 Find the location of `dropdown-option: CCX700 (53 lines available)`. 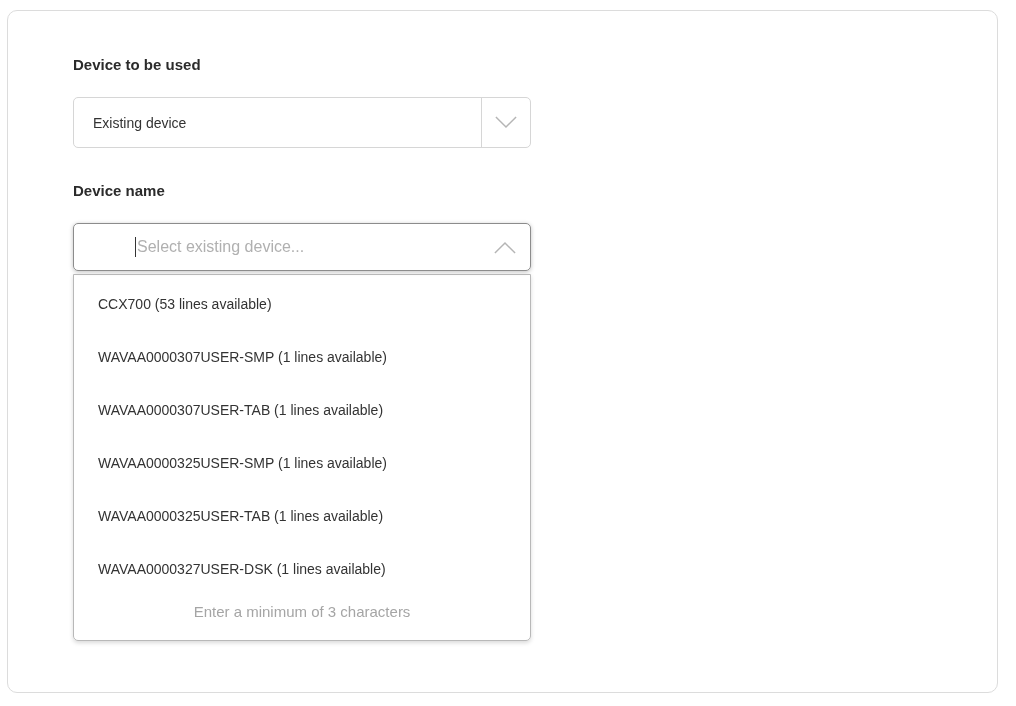

dropdown-option: CCX700 (53 lines available) is located at coordinates (302, 310).